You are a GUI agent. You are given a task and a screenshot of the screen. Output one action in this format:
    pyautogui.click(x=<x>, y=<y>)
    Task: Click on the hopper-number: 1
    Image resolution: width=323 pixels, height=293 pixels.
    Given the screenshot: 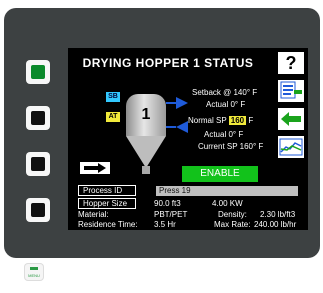 What is the action you would take?
    pyautogui.click(x=146, y=114)
    